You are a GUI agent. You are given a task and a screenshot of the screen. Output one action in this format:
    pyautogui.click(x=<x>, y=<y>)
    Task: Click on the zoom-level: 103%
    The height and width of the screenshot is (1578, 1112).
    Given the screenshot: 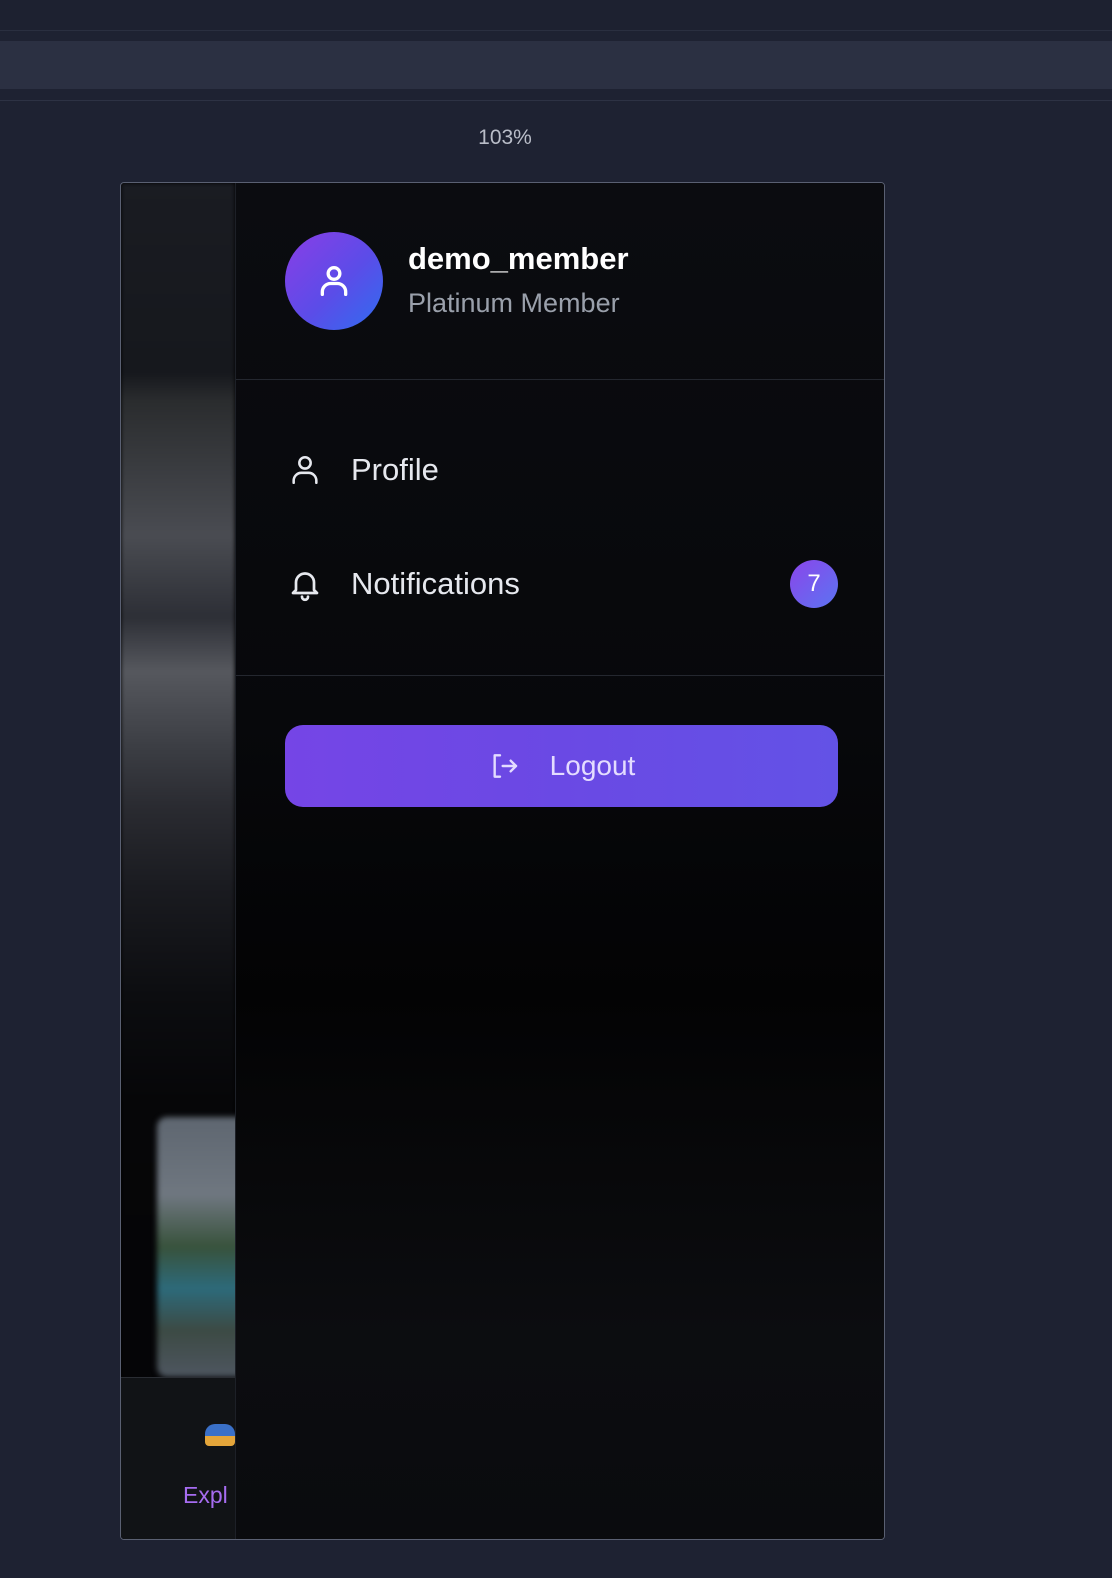 What is the action you would take?
    pyautogui.click(x=505, y=138)
    